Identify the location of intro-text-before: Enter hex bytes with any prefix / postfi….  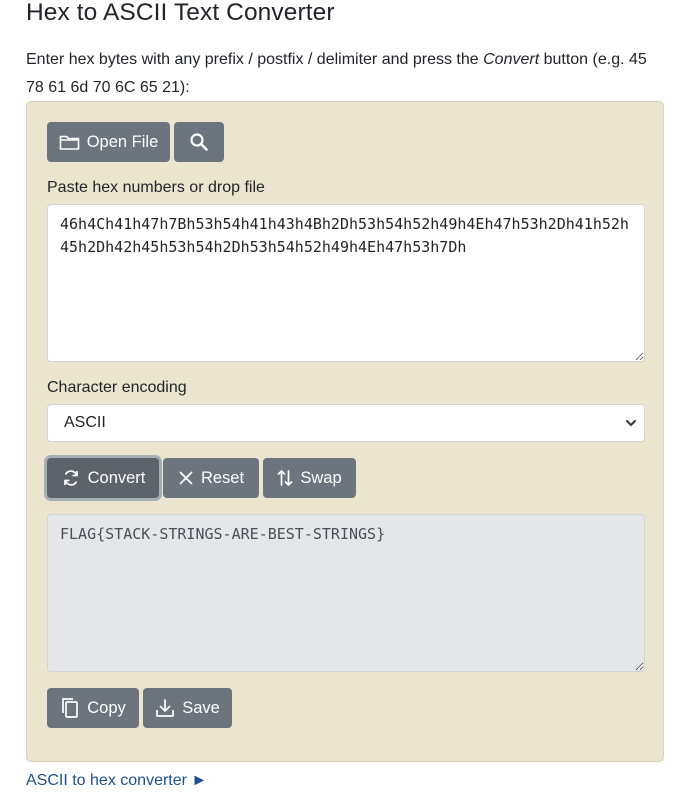
(255, 59).